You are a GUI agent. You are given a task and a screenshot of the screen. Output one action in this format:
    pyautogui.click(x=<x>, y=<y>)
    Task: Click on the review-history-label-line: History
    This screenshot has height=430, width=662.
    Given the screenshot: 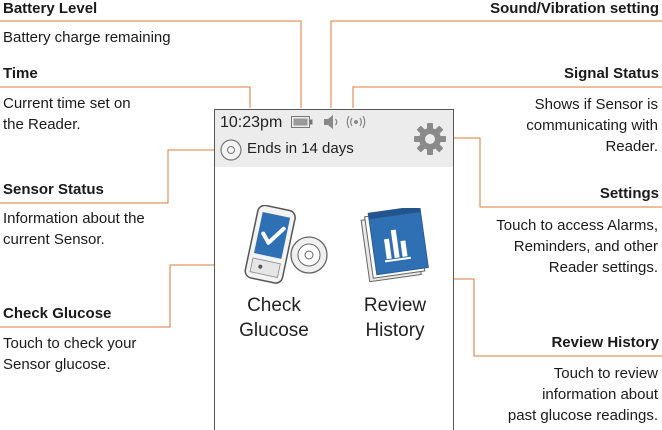 What is the action you would take?
    pyautogui.click(x=395, y=330)
    